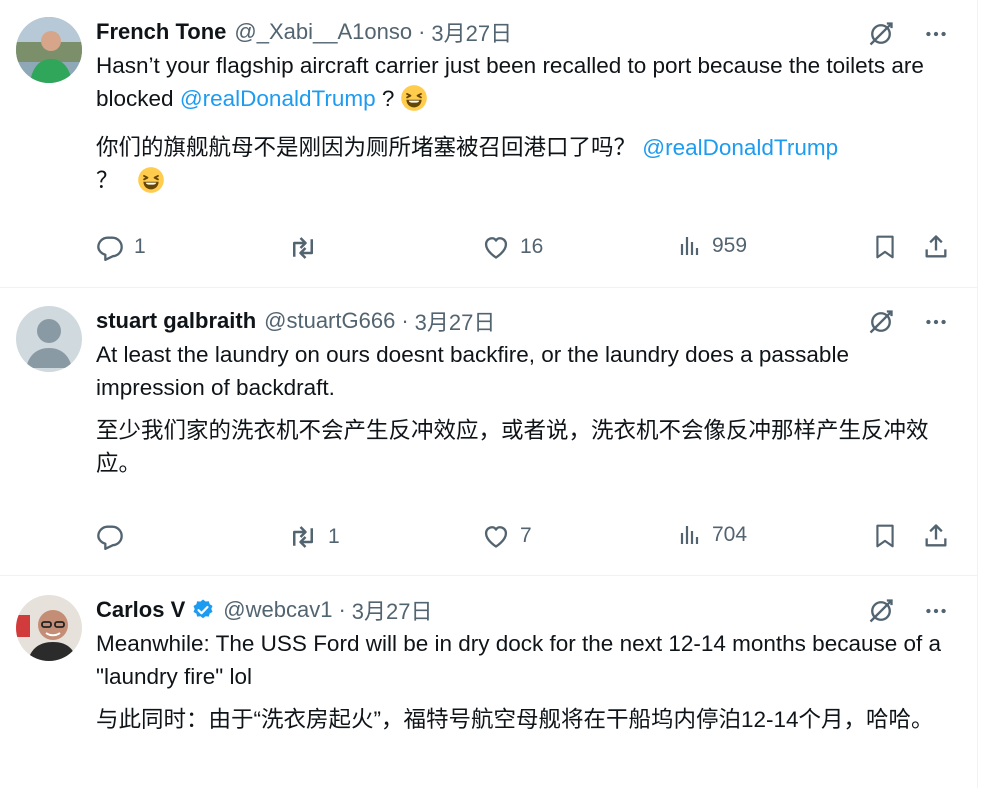 Image resolution: width=991 pixels, height=788 pixels. Describe the element at coordinates (323, 32) in the screenshot. I see `user-handle: @_Xabi__A1onso` at that location.